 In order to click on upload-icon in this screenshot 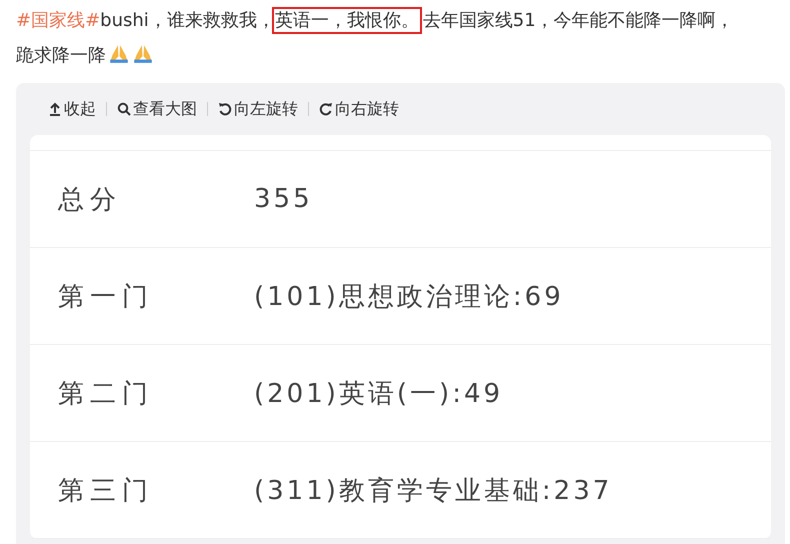, I will do `click(55, 109)`.